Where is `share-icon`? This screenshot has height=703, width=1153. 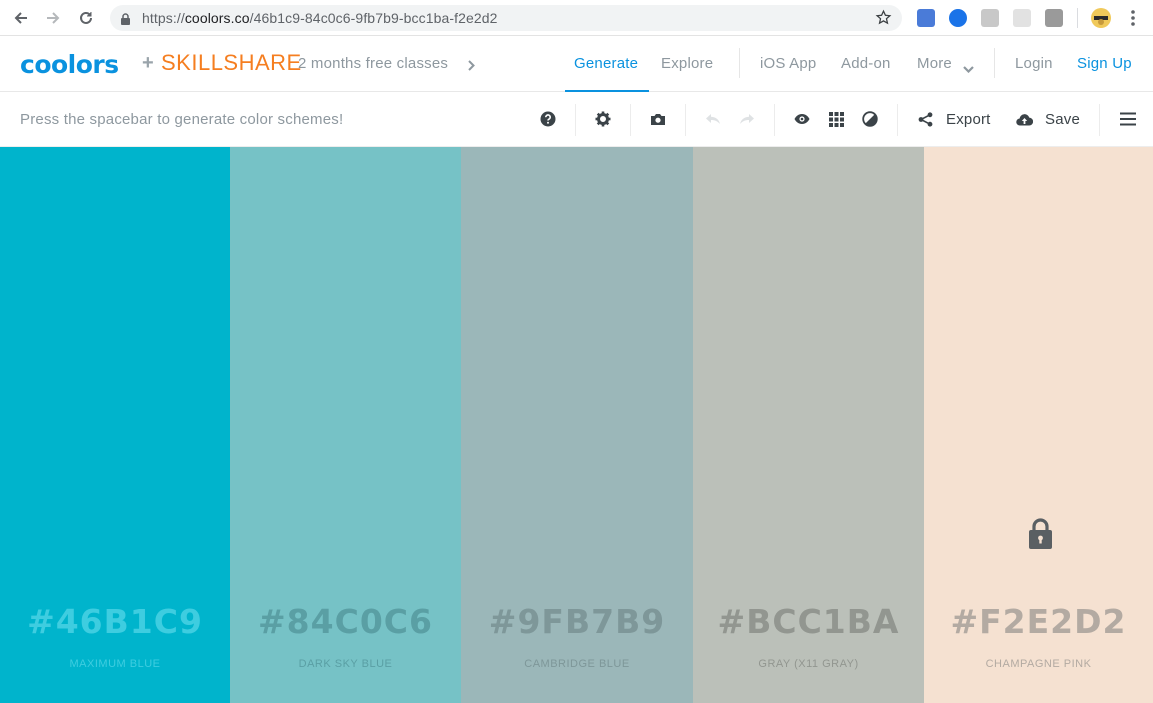
share-icon is located at coordinates (925, 119).